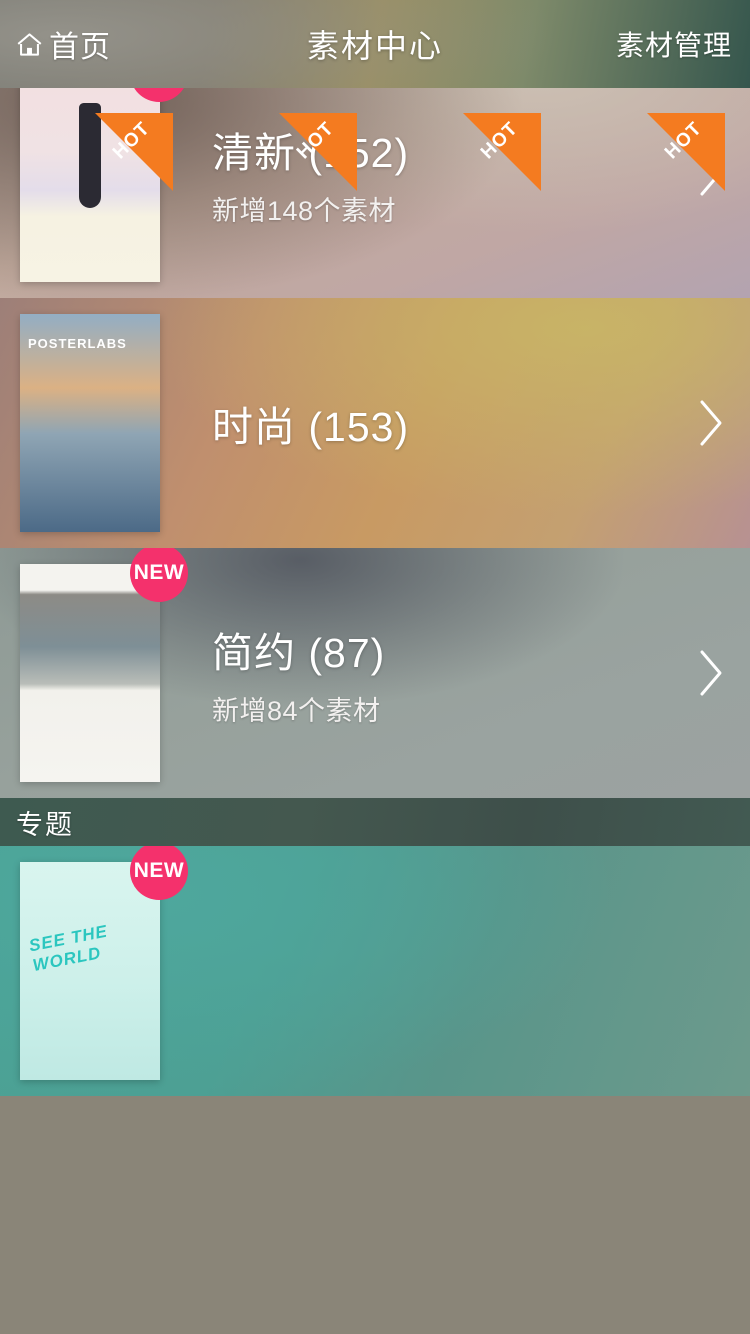 The height and width of the screenshot is (1334, 750). What do you see at coordinates (29, 44) in the screenshot?
I see `home-icon` at bounding box center [29, 44].